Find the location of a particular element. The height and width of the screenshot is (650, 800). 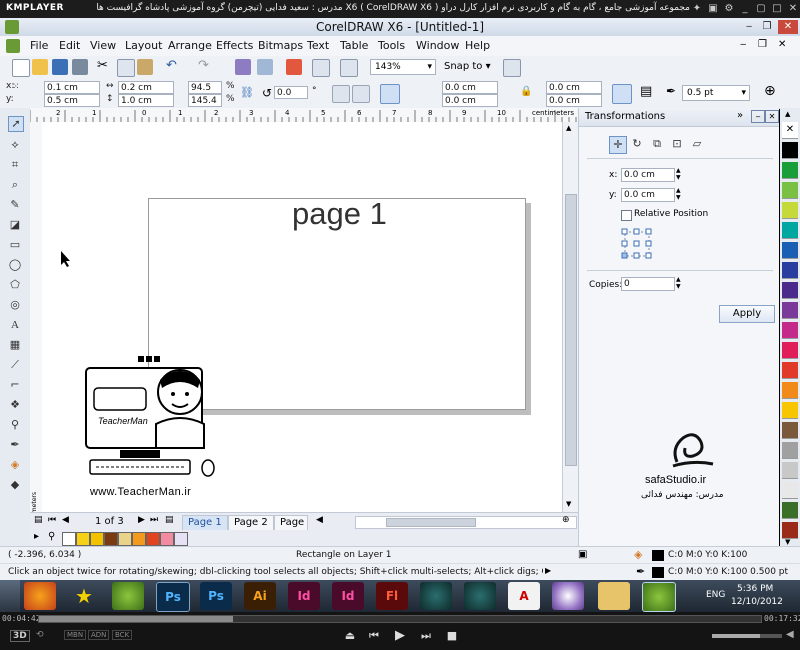

ellipse-tool-icon: ◯ is located at coordinates (15, 265).